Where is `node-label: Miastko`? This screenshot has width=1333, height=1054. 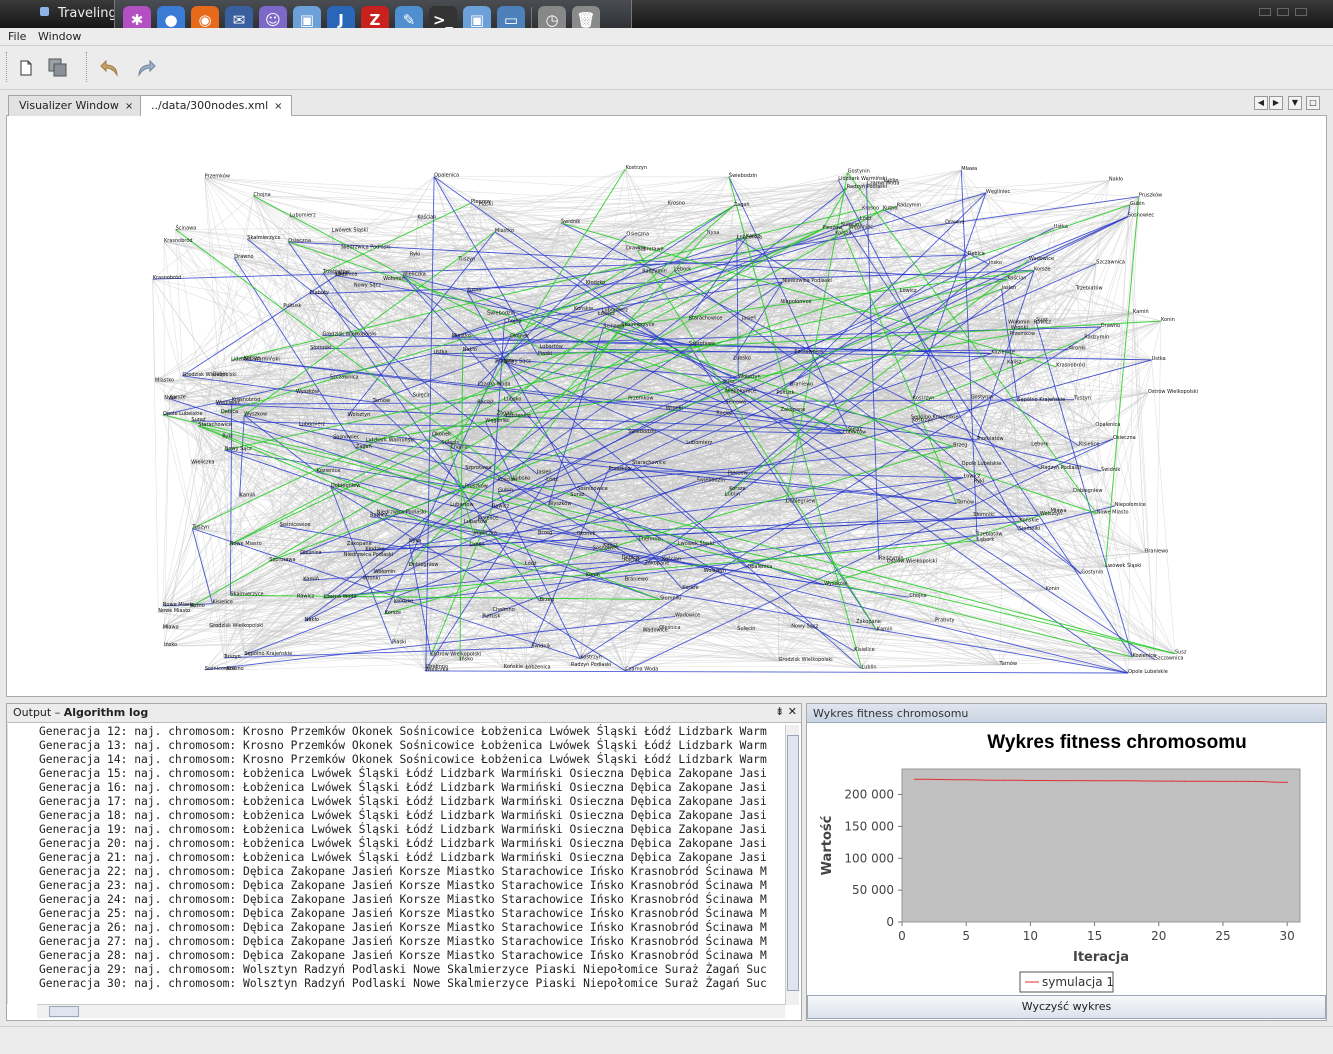 node-label: Miastko is located at coordinates (164, 381).